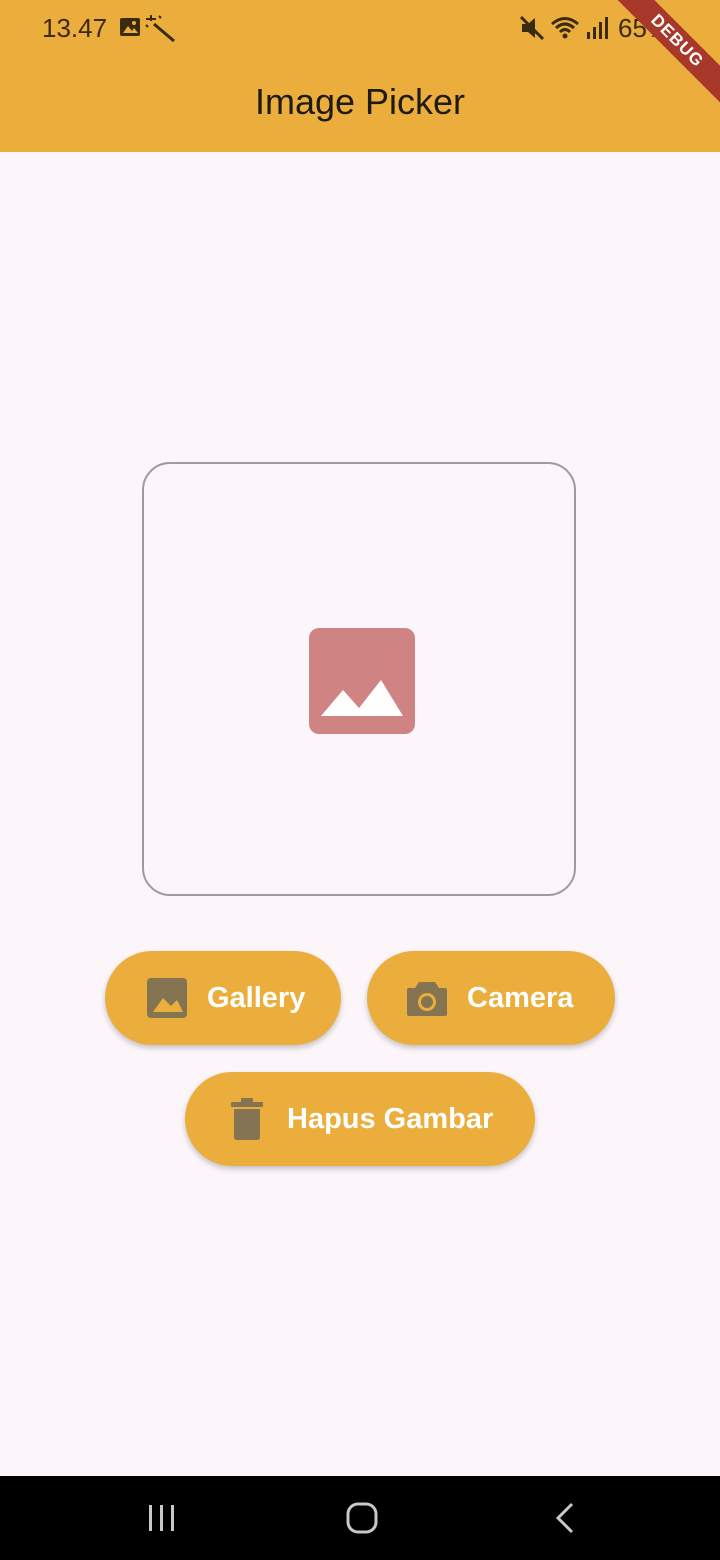 The height and width of the screenshot is (1560, 720). Describe the element at coordinates (75, 28) in the screenshot. I see `status-time: 13.47` at that location.